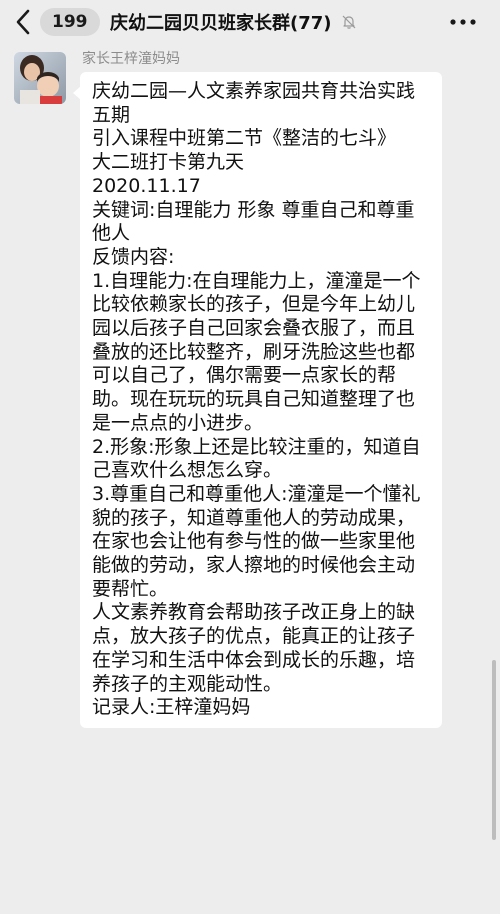 The height and width of the screenshot is (914, 500). Describe the element at coordinates (349, 22) in the screenshot. I see `bell-muted-icon` at that location.